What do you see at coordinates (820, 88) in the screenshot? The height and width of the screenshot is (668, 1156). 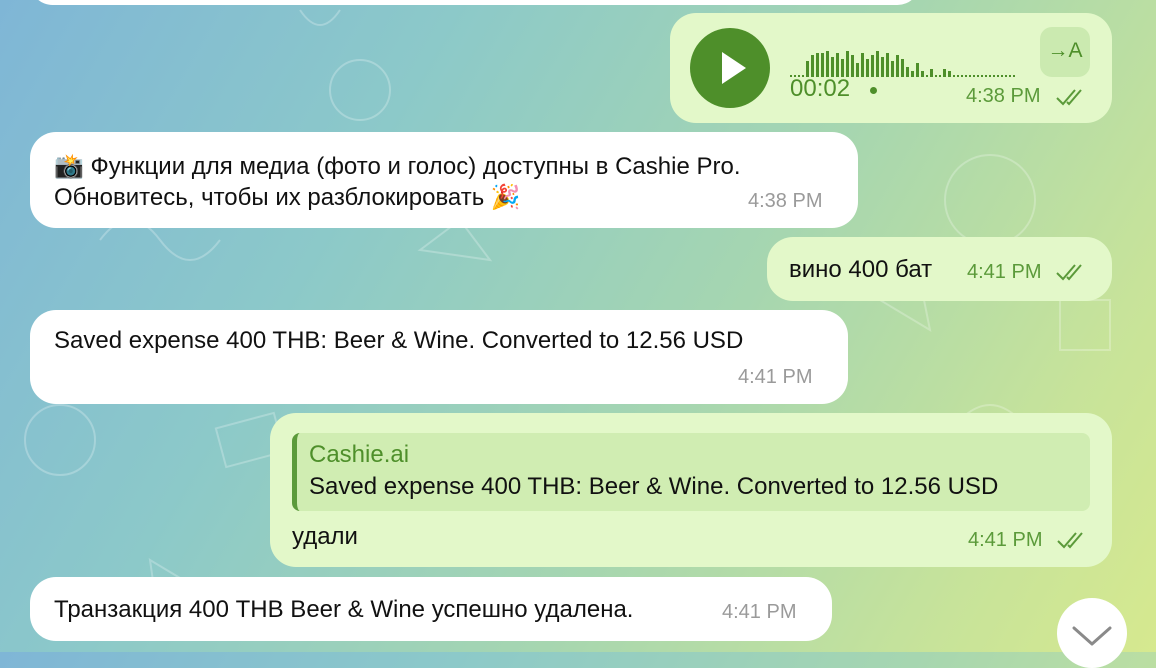 I see `voice-duration: 00:02` at bounding box center [820, 88].